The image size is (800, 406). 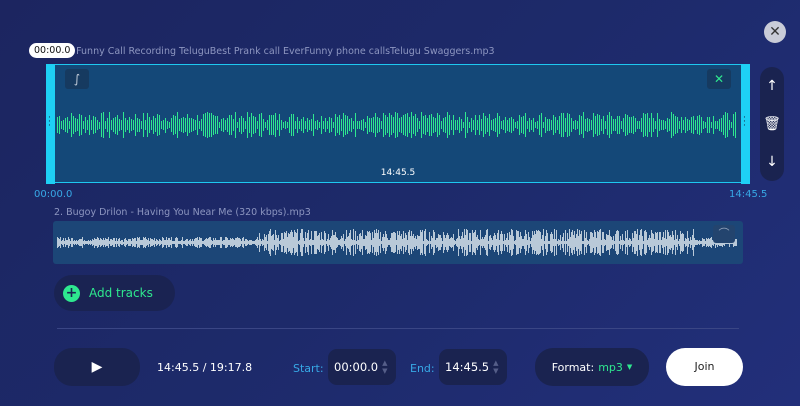 What do you see at coordinates (50, 124) in the screenshot?
I see `left-trim-handle: · · ·` at bounding box center [50, 124].